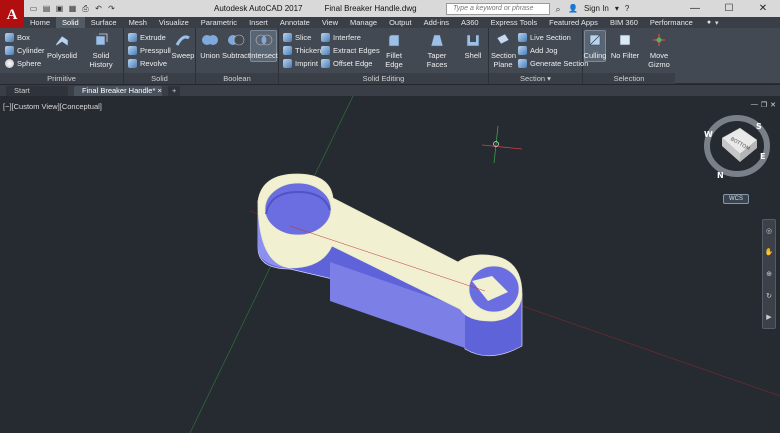  I want to click on extrude-button: Extrude, so click(147, 37).